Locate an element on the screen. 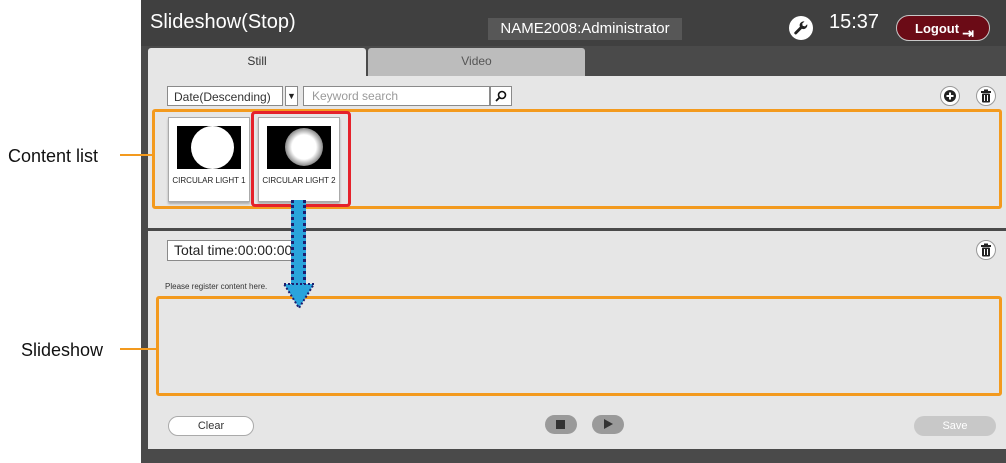  wrench-icon is located at coordinates (801, 28).